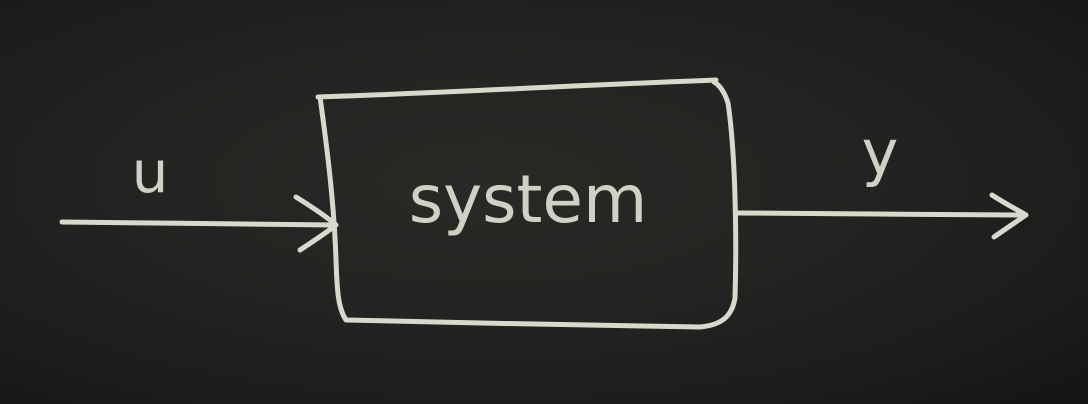 The width and height of the screenshot is (1088, 404). Describe the element at coordinates (150, 172) in the screenshot. I see `input-label: u` at that location.